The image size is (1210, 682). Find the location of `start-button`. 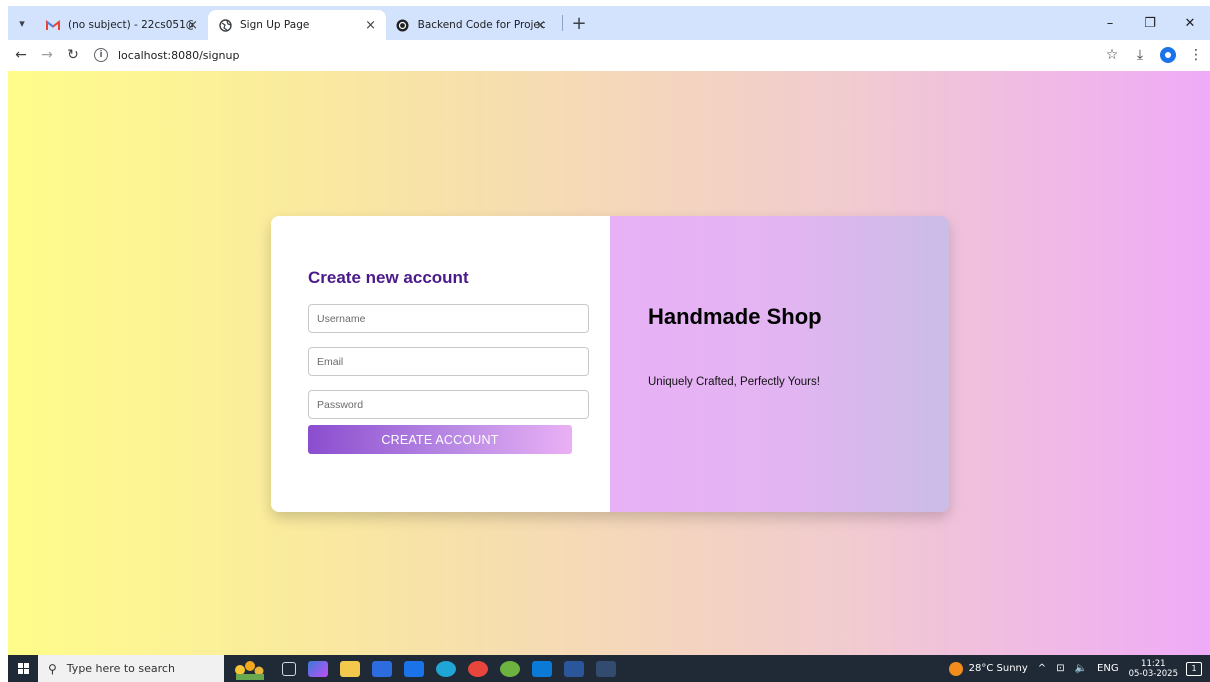

start-button is located at coordinates (23, 668).